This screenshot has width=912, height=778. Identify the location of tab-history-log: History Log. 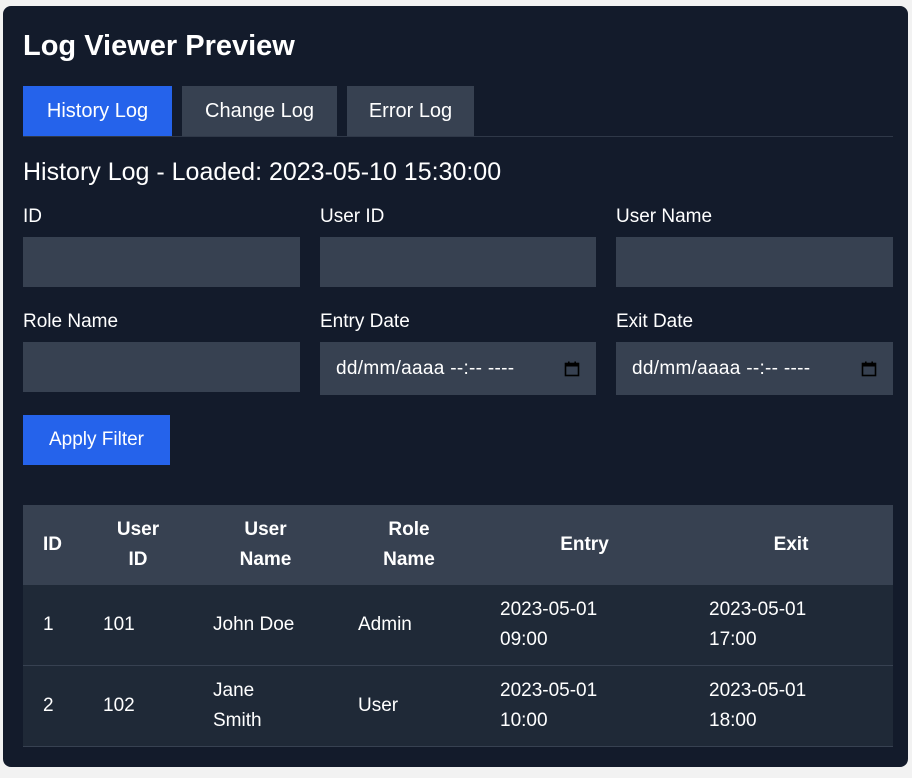
(97, 111).